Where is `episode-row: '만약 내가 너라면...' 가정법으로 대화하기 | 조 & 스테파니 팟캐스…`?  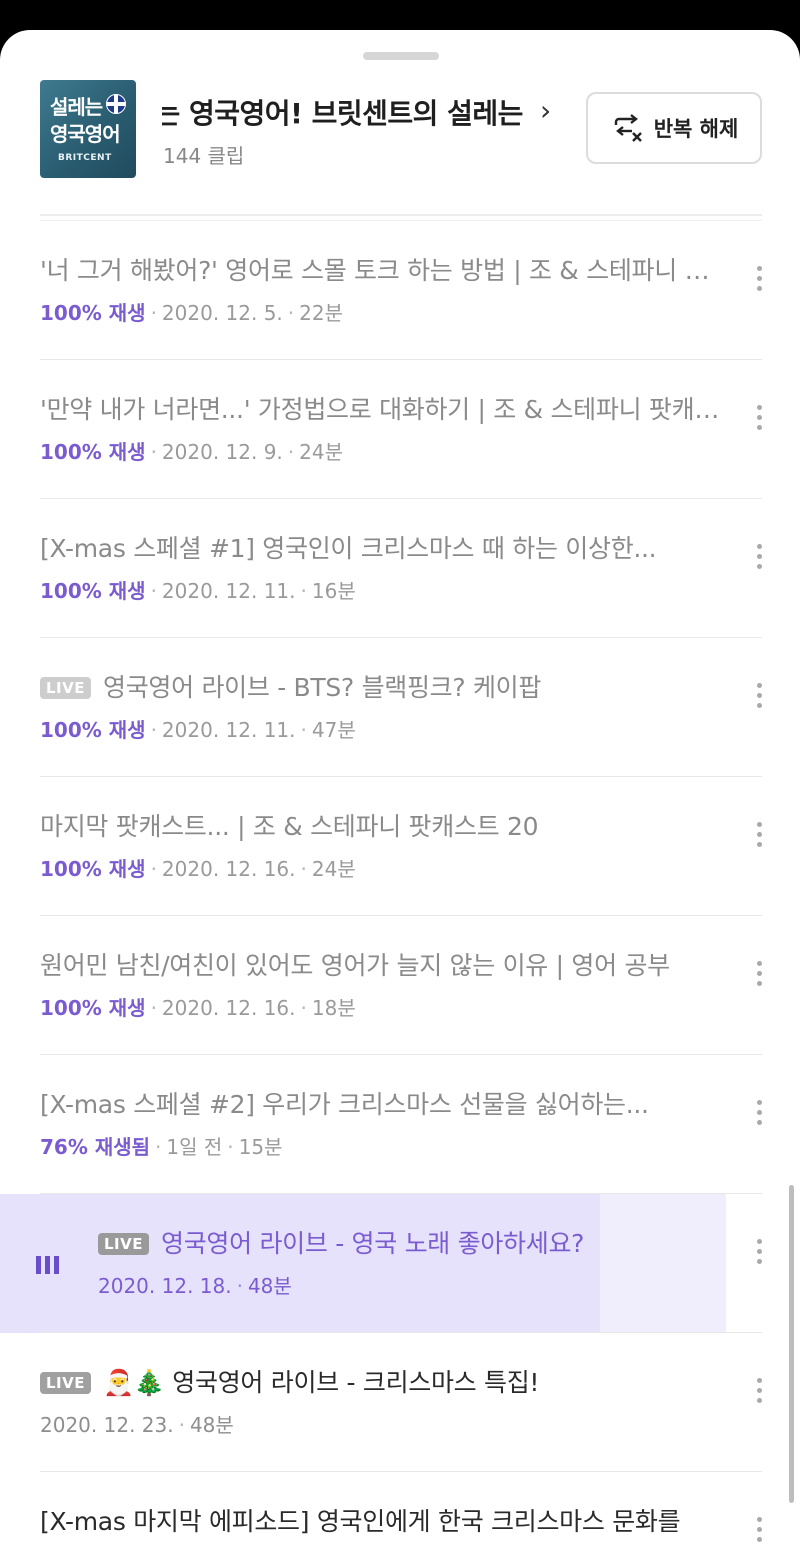 episode-row: '만약 내가 너라면...' 가정법으로 대화하기 | 조 & 스테파니 팟캐스… is located at coordinates (400, 429).